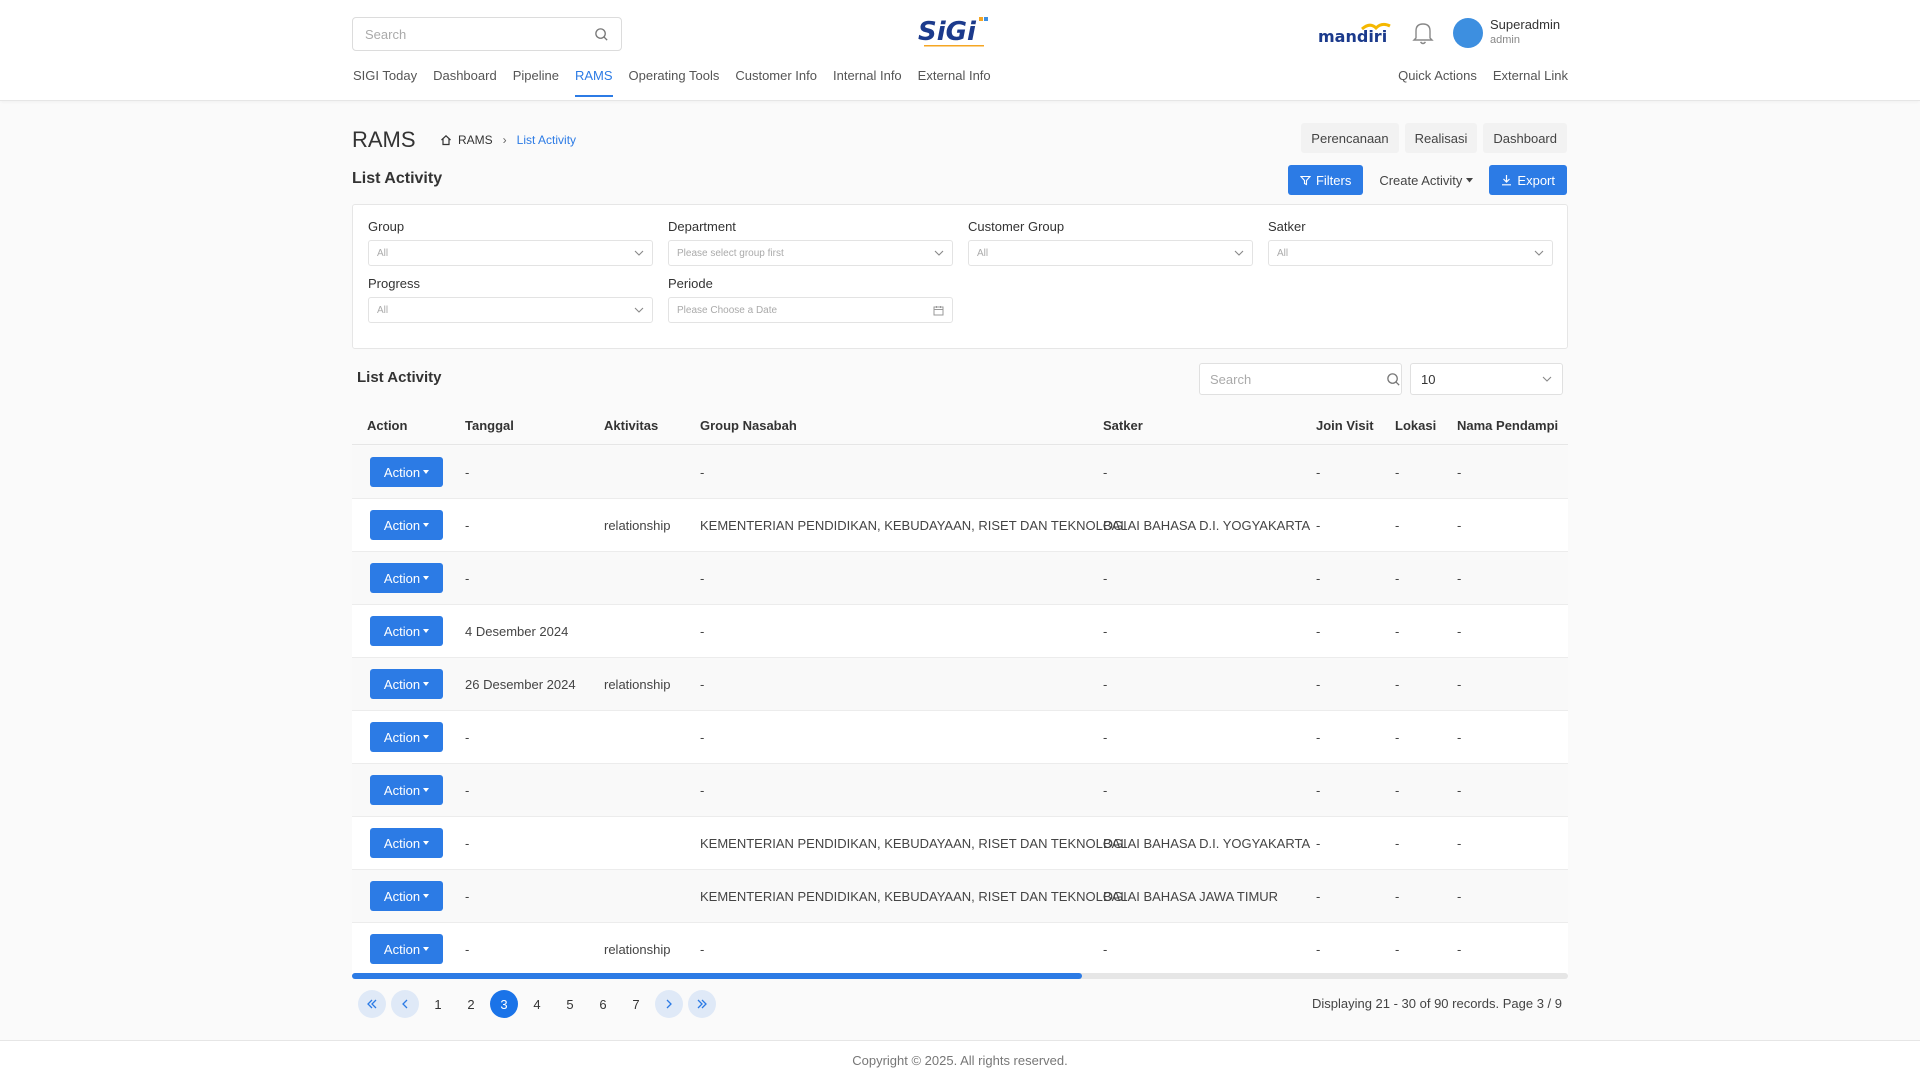  Describe the element at coordinates (1441, 138) in the screenshot. I see `tab-realisasi: Realisasi` at that location.